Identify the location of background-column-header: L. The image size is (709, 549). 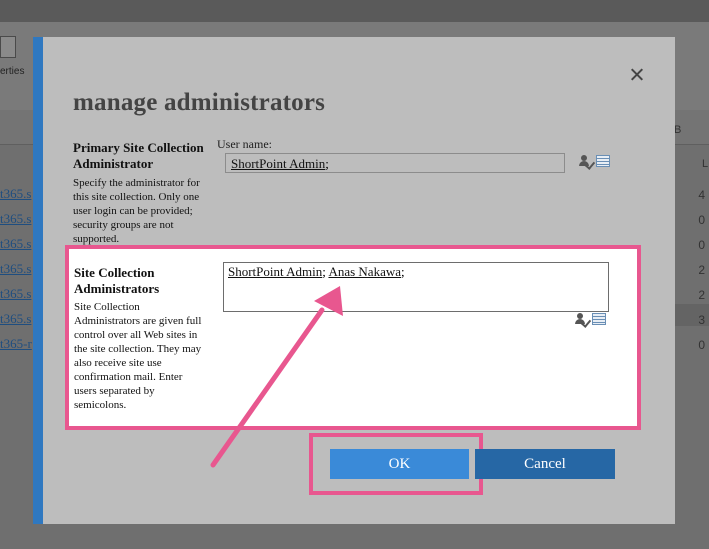
(705, 164).